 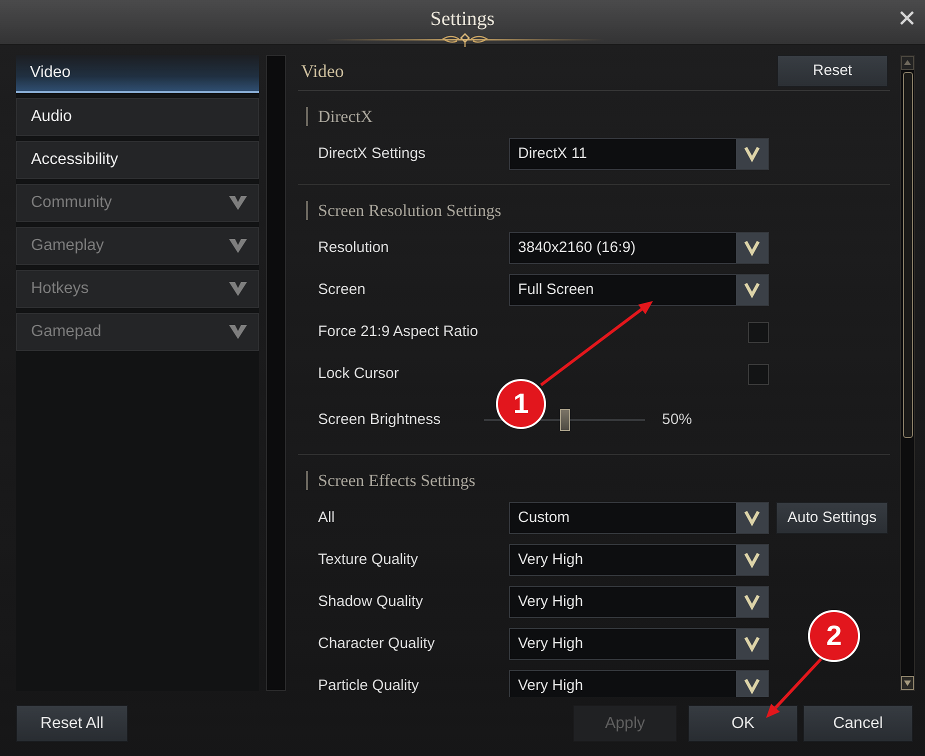 I want to click on close-icon, so click(x=907, y=18).